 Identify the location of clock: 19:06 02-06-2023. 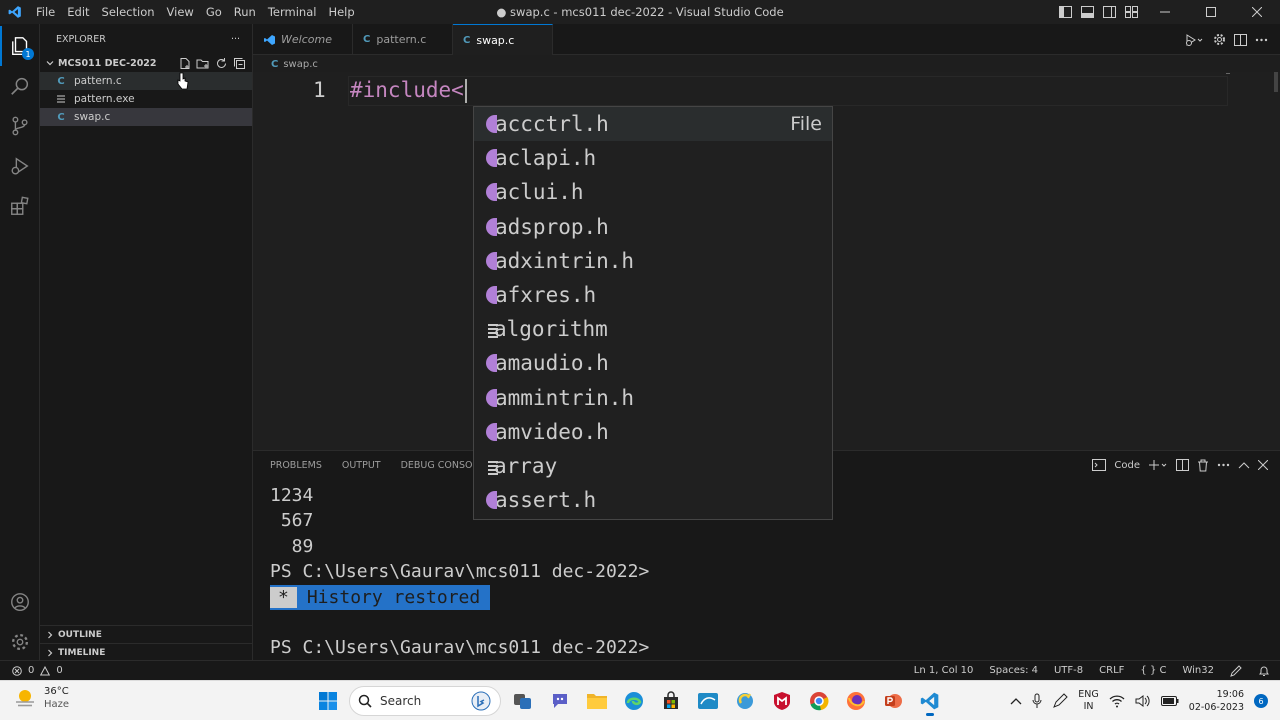
(1216, 701).